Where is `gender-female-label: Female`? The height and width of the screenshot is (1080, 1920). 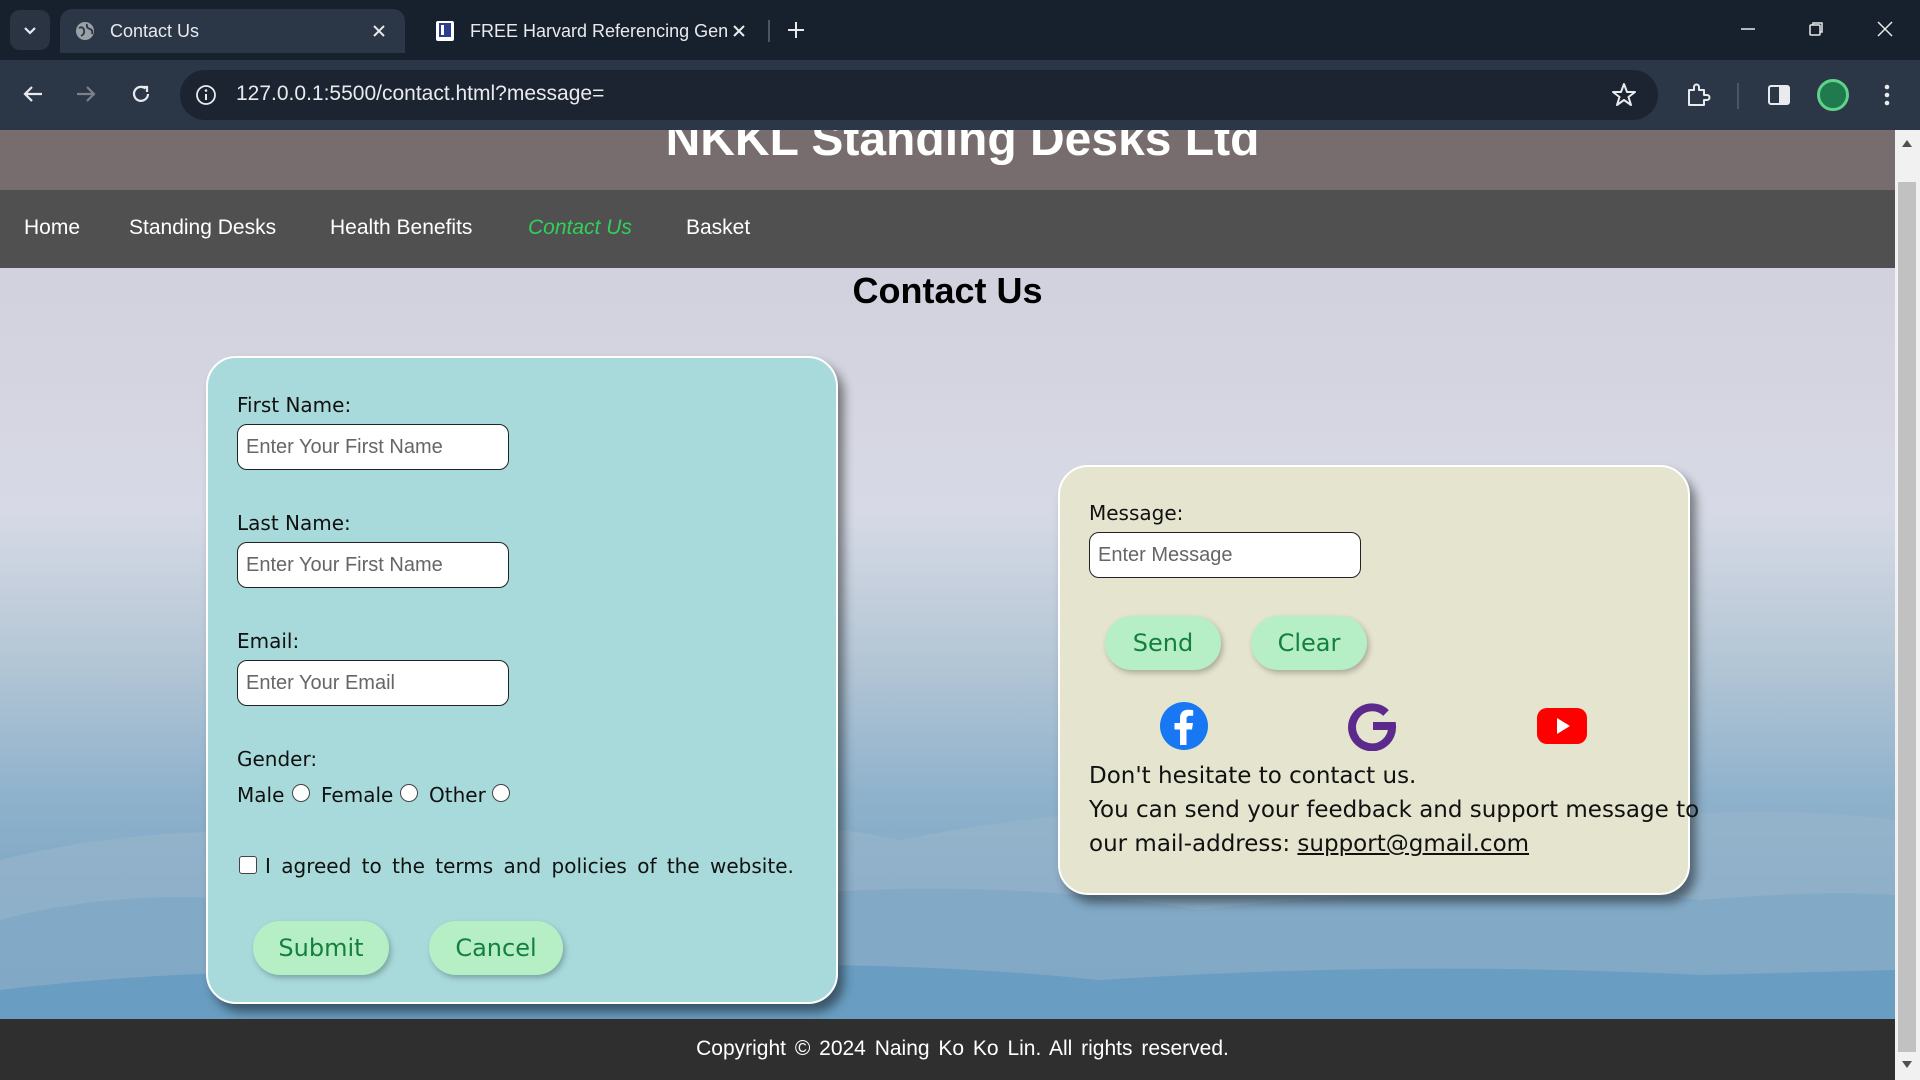 gender-female-label: Female is located at coordinates (357, 795).